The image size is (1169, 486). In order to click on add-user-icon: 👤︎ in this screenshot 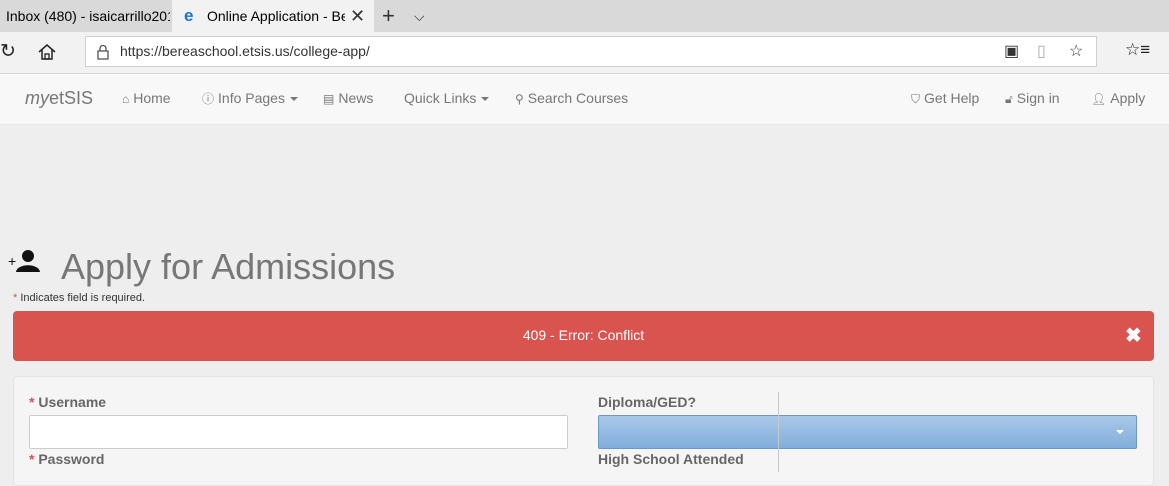, I will do `click(1099, 99)`.